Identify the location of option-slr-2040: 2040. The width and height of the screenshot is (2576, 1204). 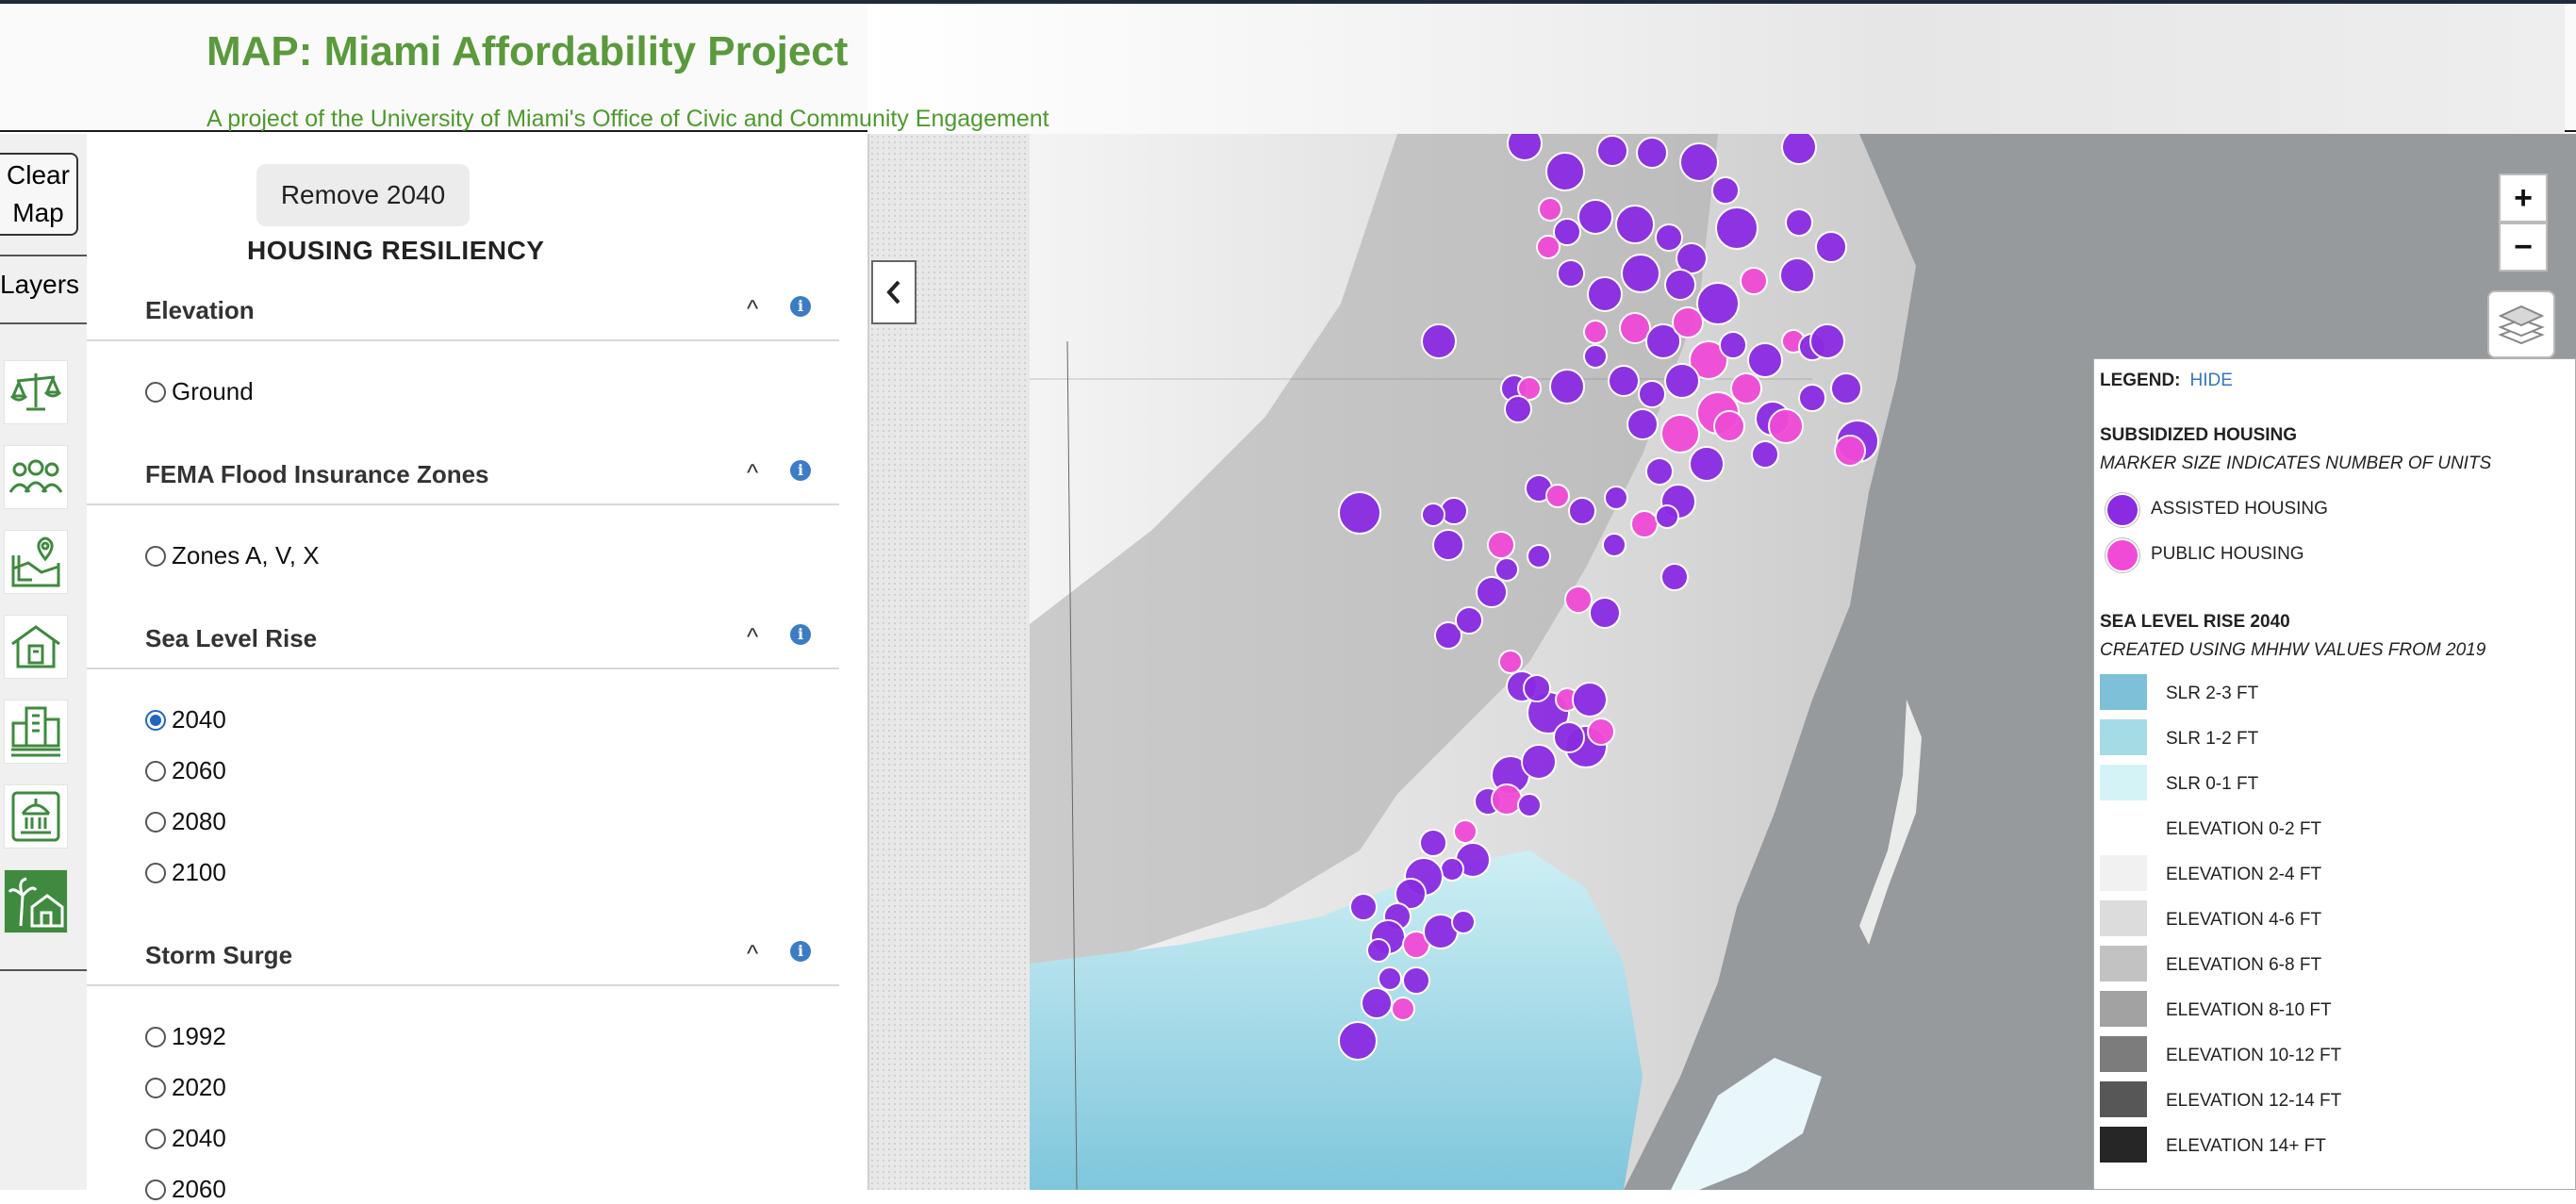
(185, 719).